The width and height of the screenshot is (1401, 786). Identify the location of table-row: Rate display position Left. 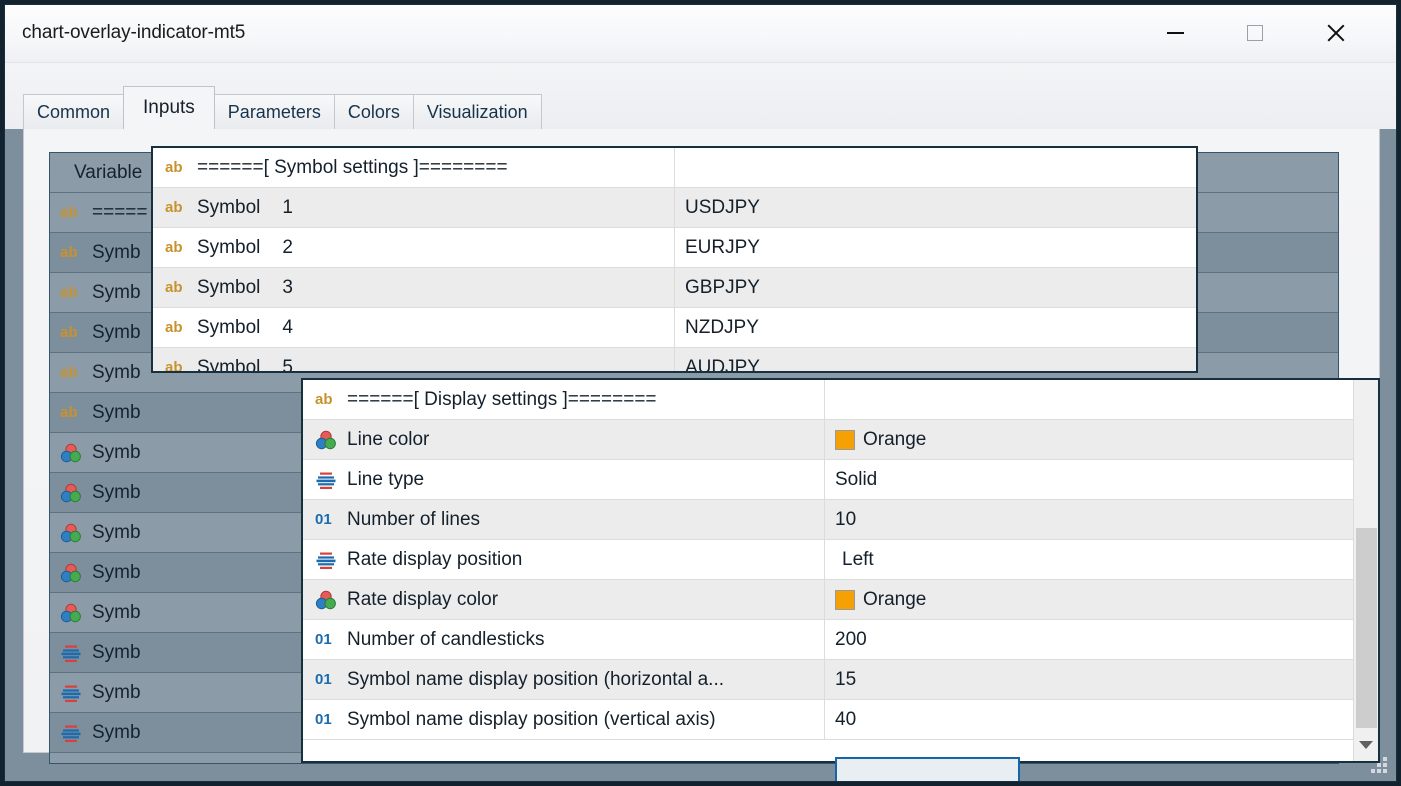
(840, 560).